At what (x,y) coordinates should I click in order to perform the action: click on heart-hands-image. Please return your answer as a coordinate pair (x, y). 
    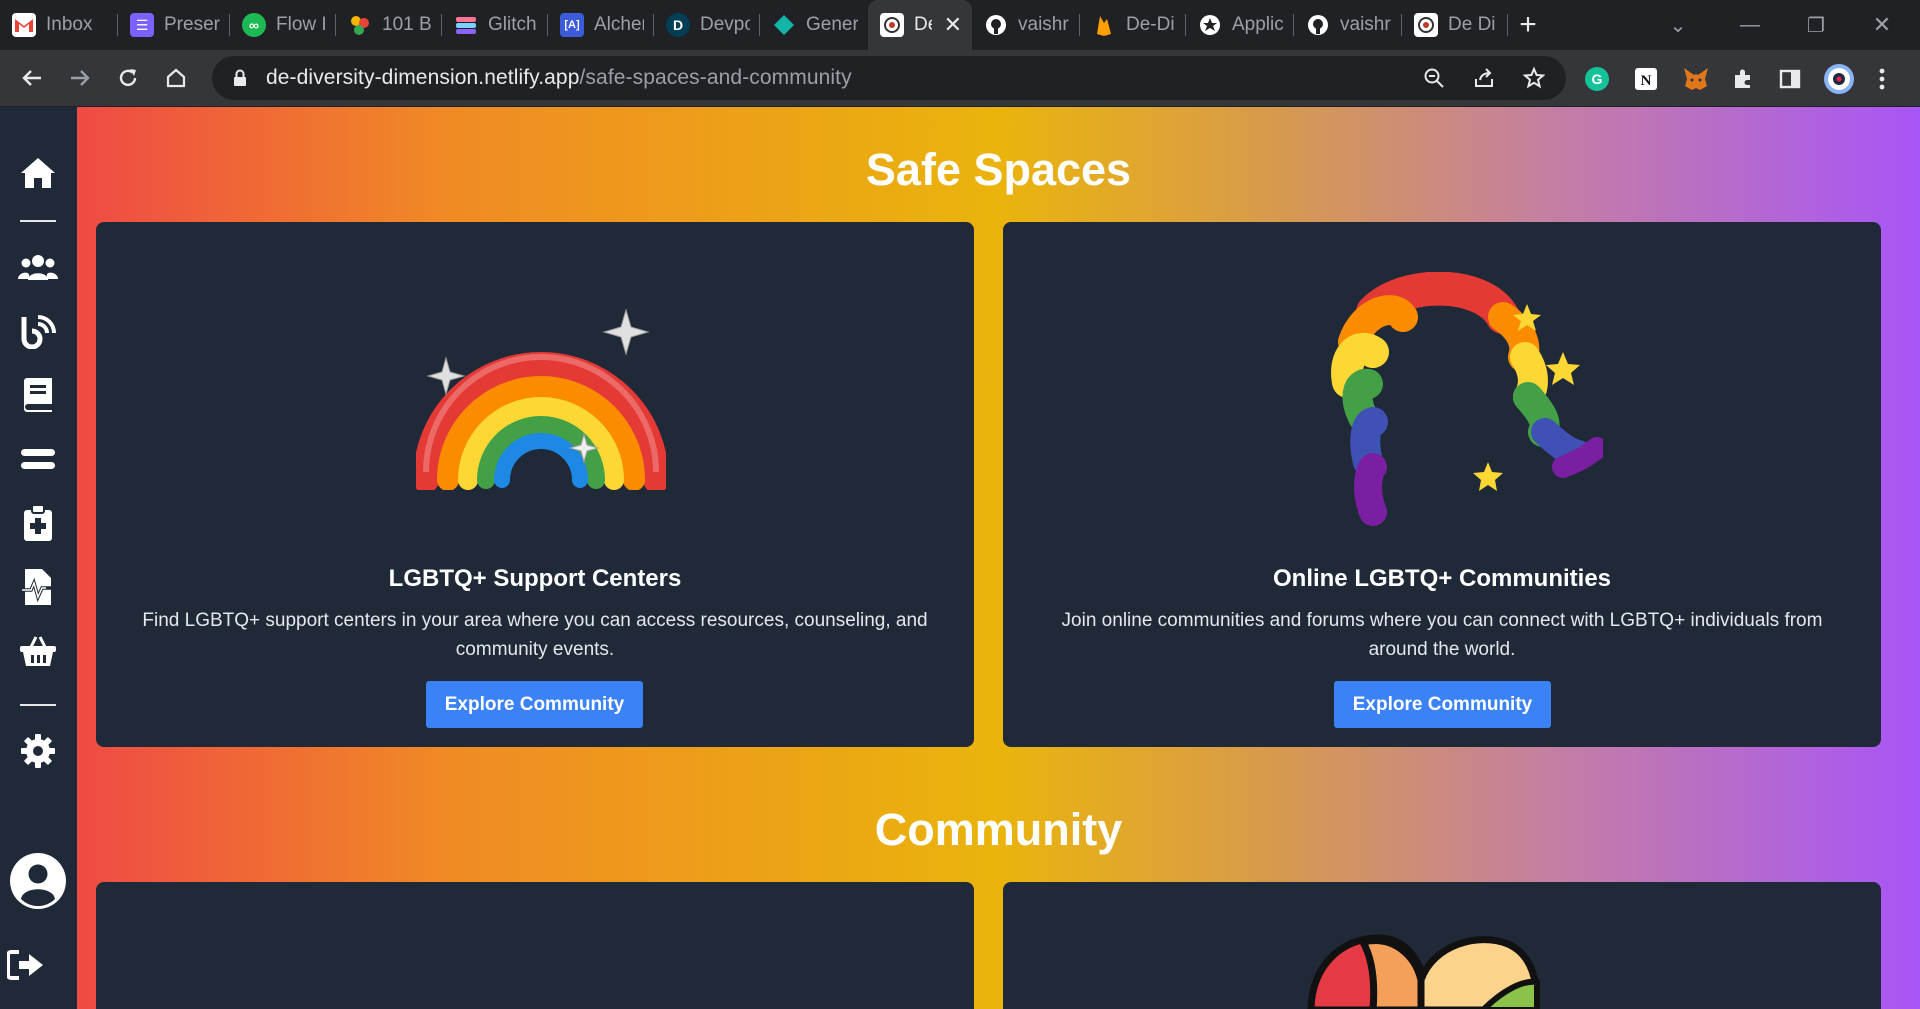
    Looking at the image, I should click on (1423, 969).